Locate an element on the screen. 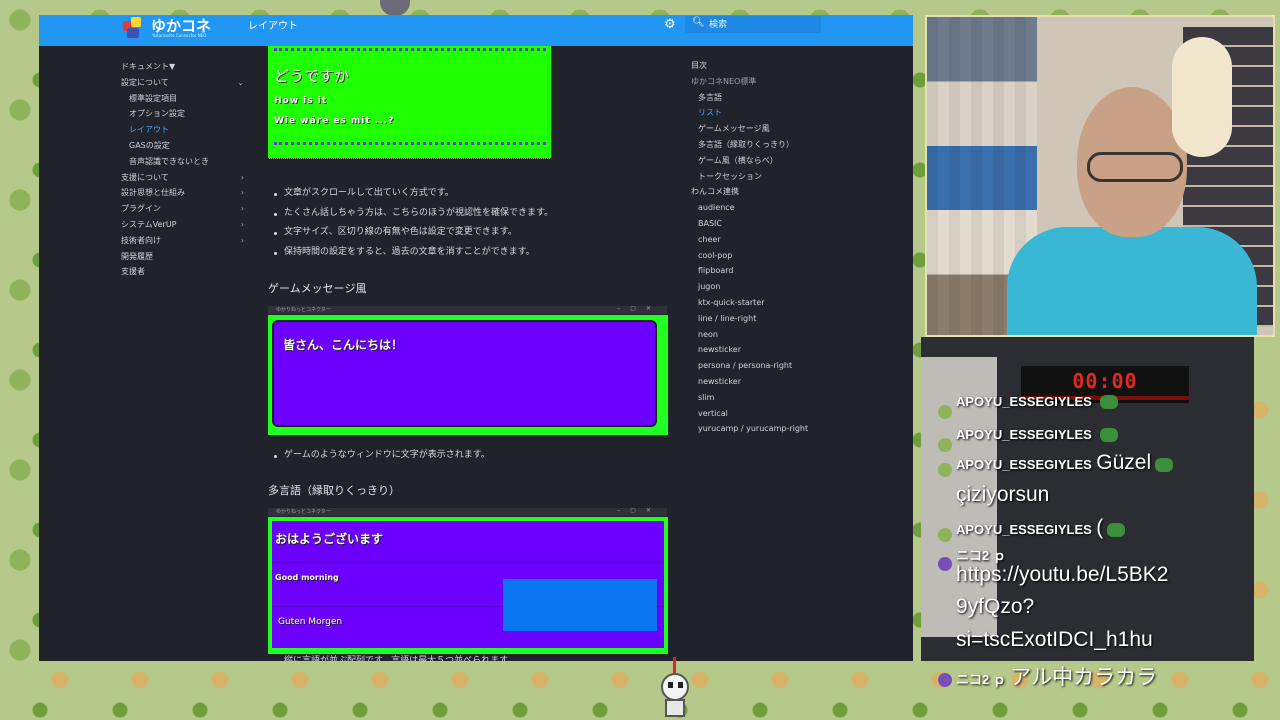 The height and width of the screenshot is (720, 1280). toc-item: わんコメ連携 is located at coordinates (766, 192).